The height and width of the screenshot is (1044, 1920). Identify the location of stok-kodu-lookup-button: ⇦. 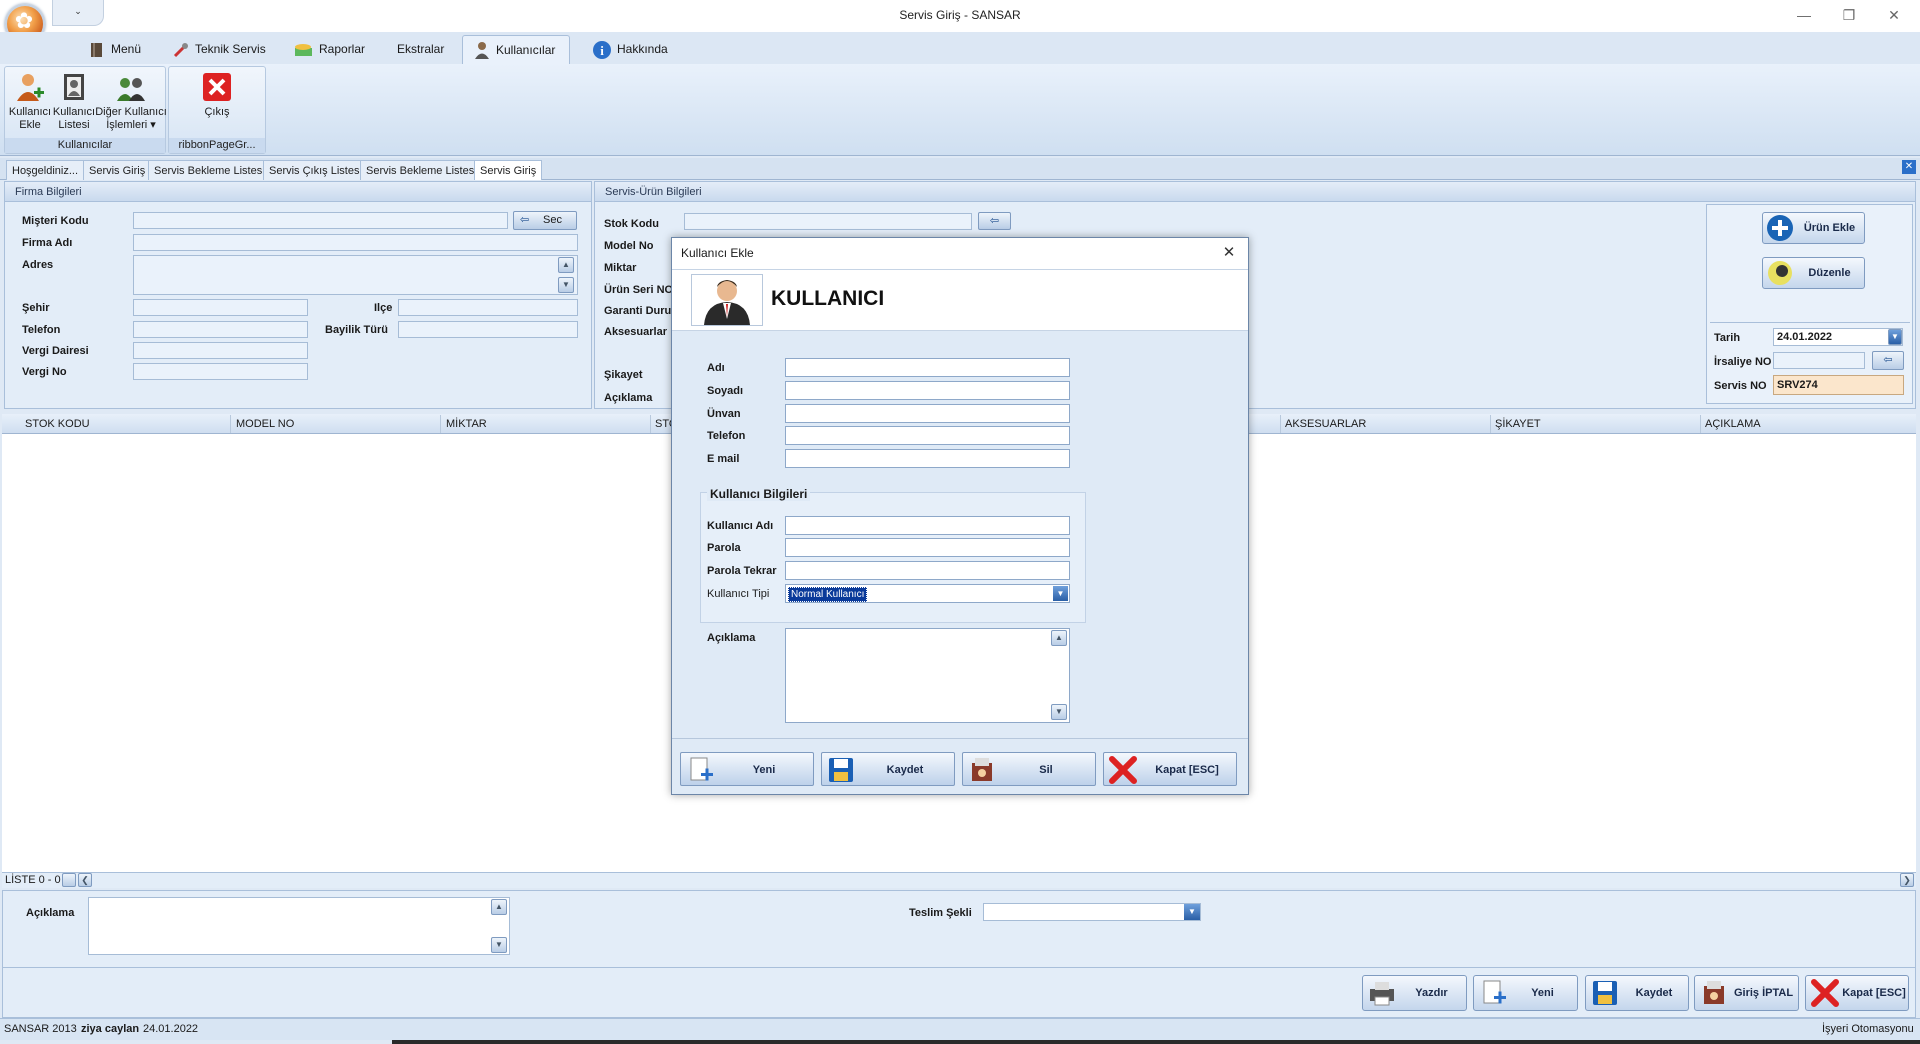
(994, 221).